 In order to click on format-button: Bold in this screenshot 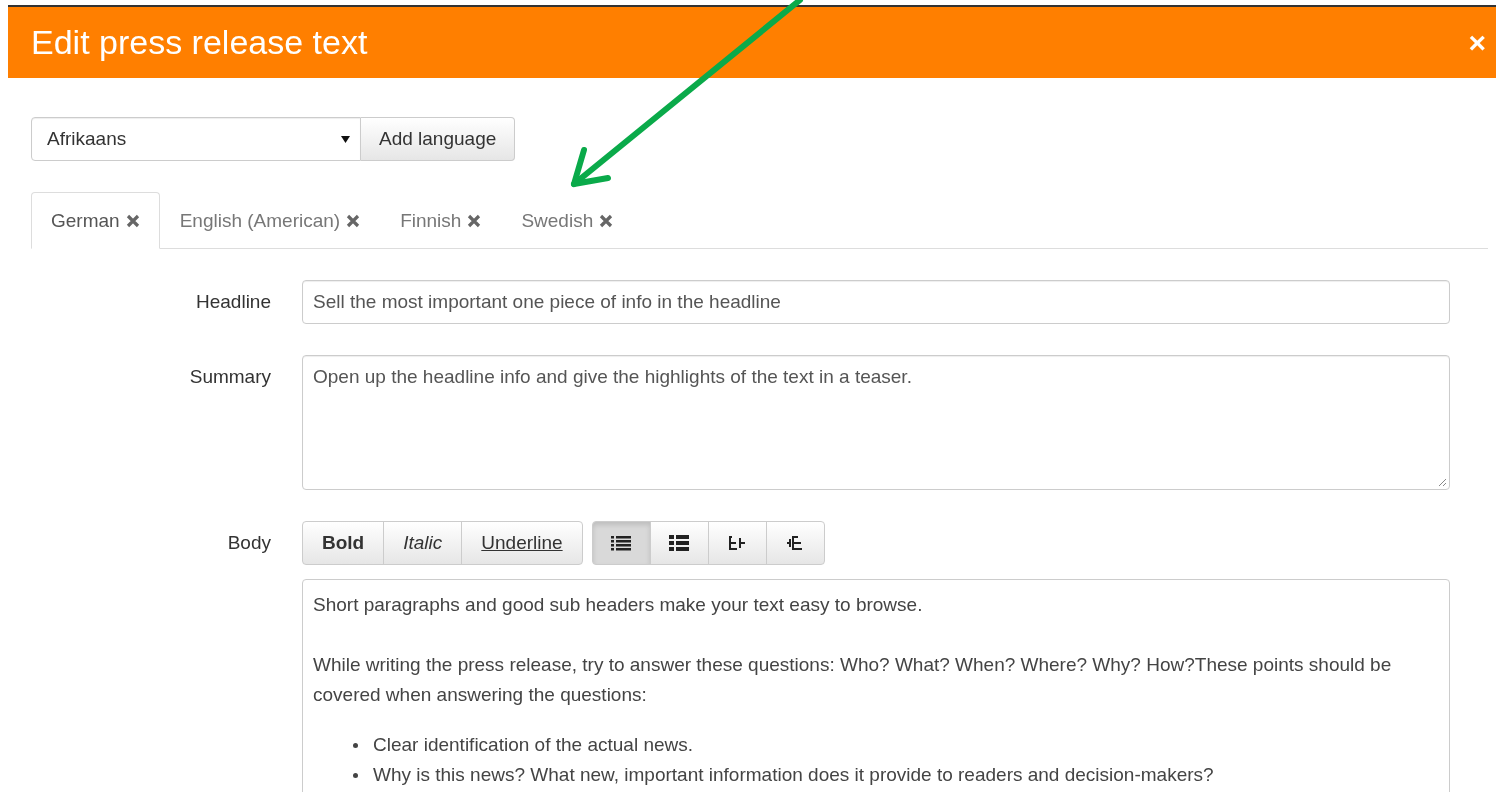, I will do `click(343, 543)`.